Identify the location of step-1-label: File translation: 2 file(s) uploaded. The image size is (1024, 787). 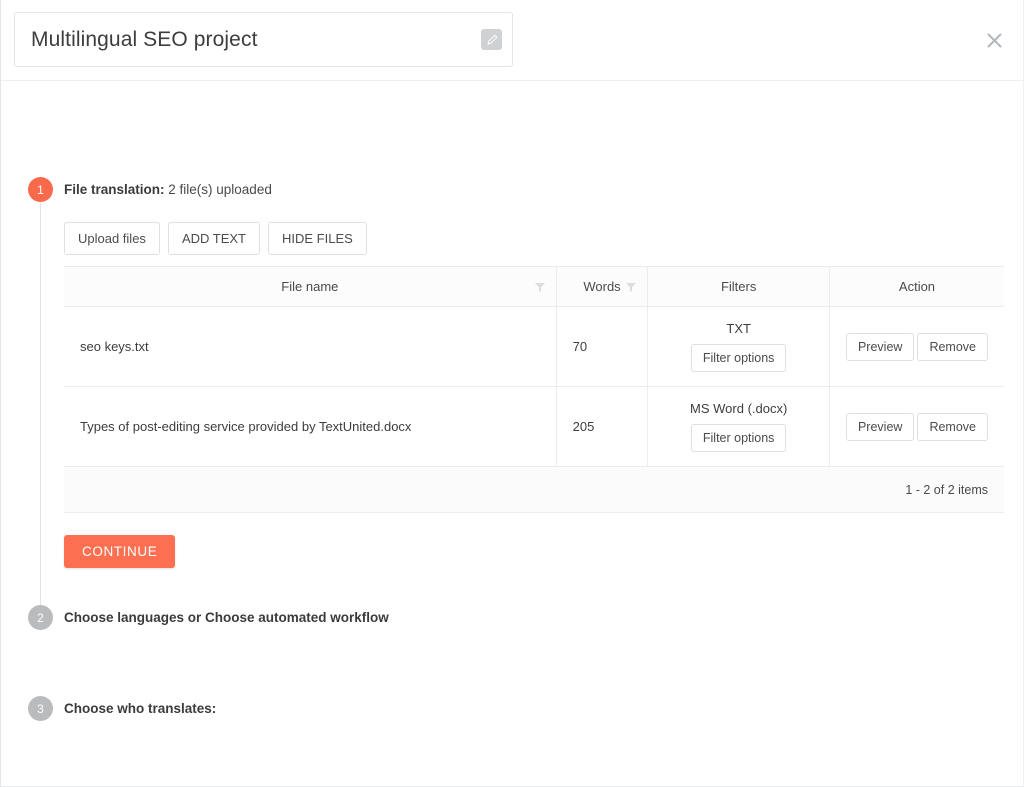
(168, 189).